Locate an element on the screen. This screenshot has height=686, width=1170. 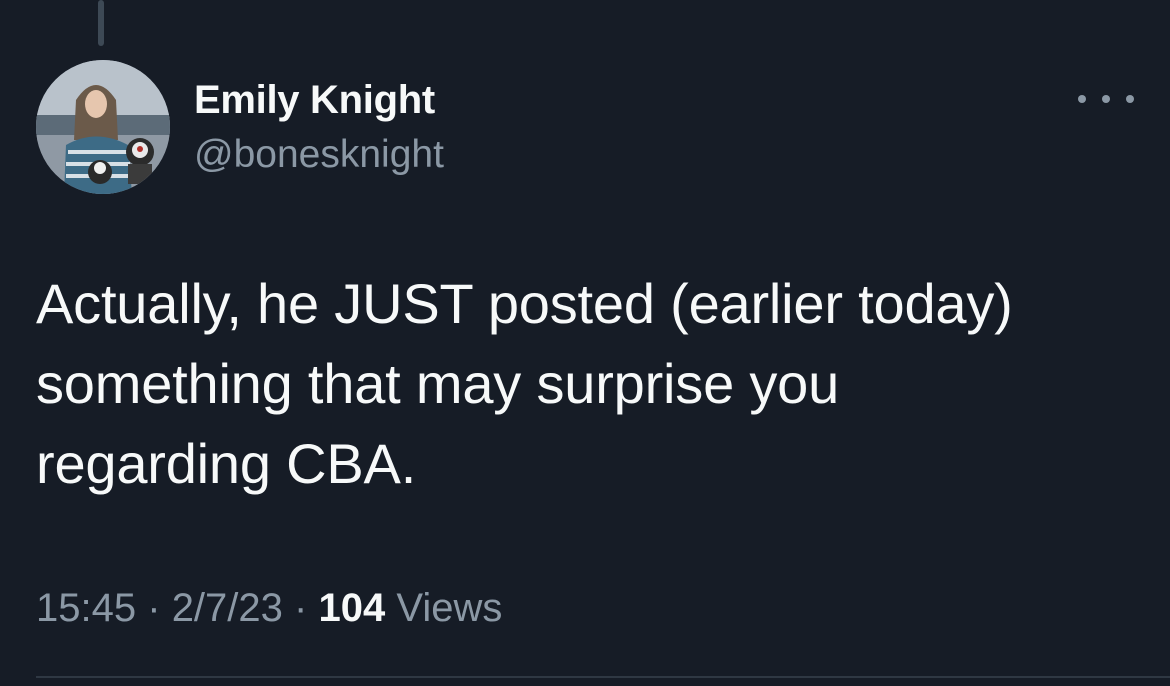
more-options-button is located at coordinates (1106, 99).